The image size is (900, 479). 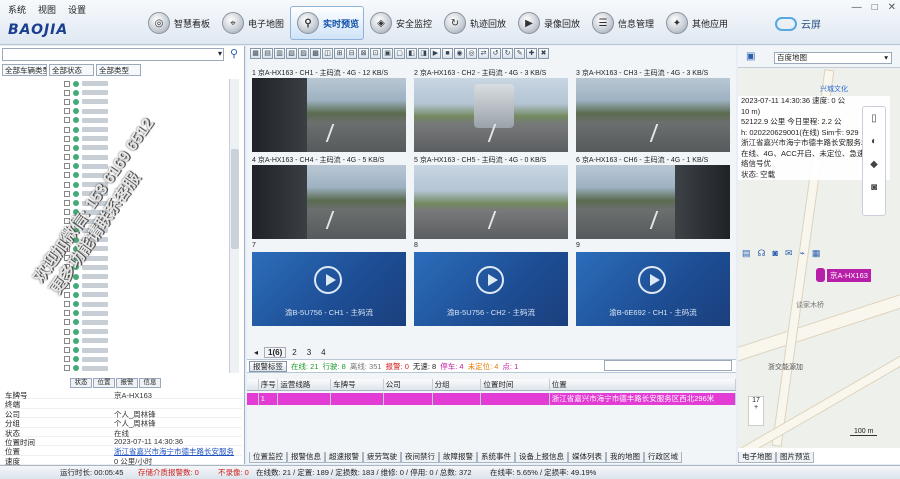 I want to click on page-tab-2: 2, so click(x=294, y=352).